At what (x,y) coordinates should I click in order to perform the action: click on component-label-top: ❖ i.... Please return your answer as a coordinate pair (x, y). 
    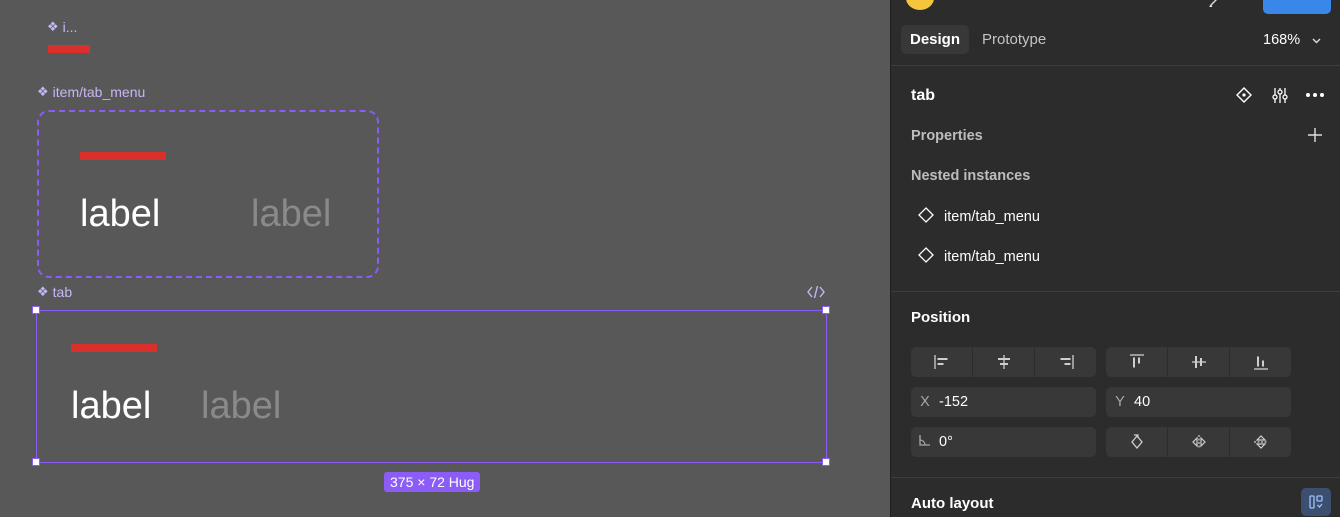
    Looking at the image, I should click on (62, 27).